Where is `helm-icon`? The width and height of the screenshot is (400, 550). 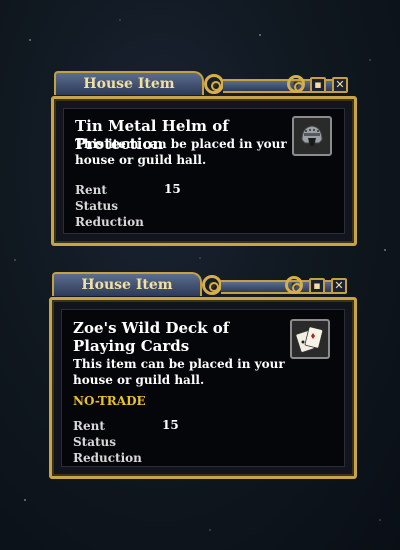
helm-icon is located at coordinates (312, 135).